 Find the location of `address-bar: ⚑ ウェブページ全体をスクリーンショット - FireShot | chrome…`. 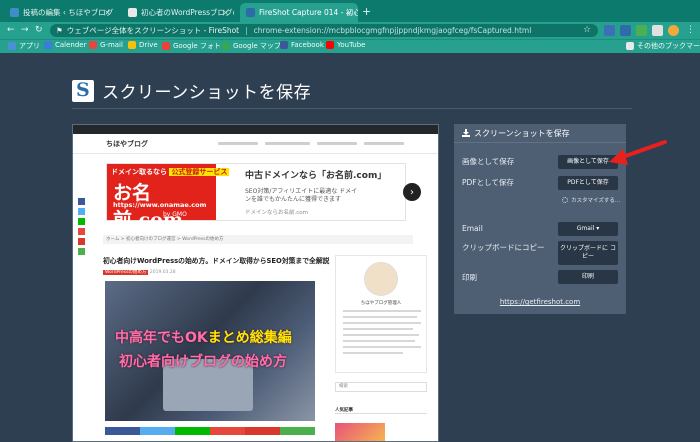

address-bar: ⚑ ウェブページ全体をスクリーンショット - FireShot | chrome… is located at coordinates (324, 30).